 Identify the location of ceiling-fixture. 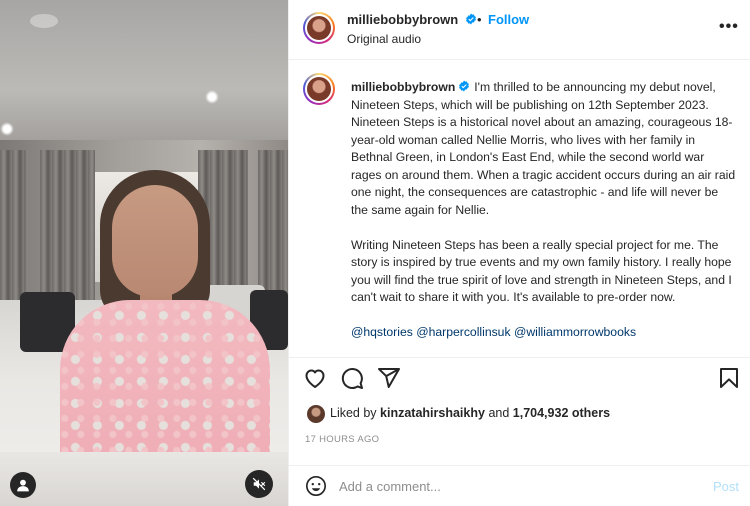
(44, 21).